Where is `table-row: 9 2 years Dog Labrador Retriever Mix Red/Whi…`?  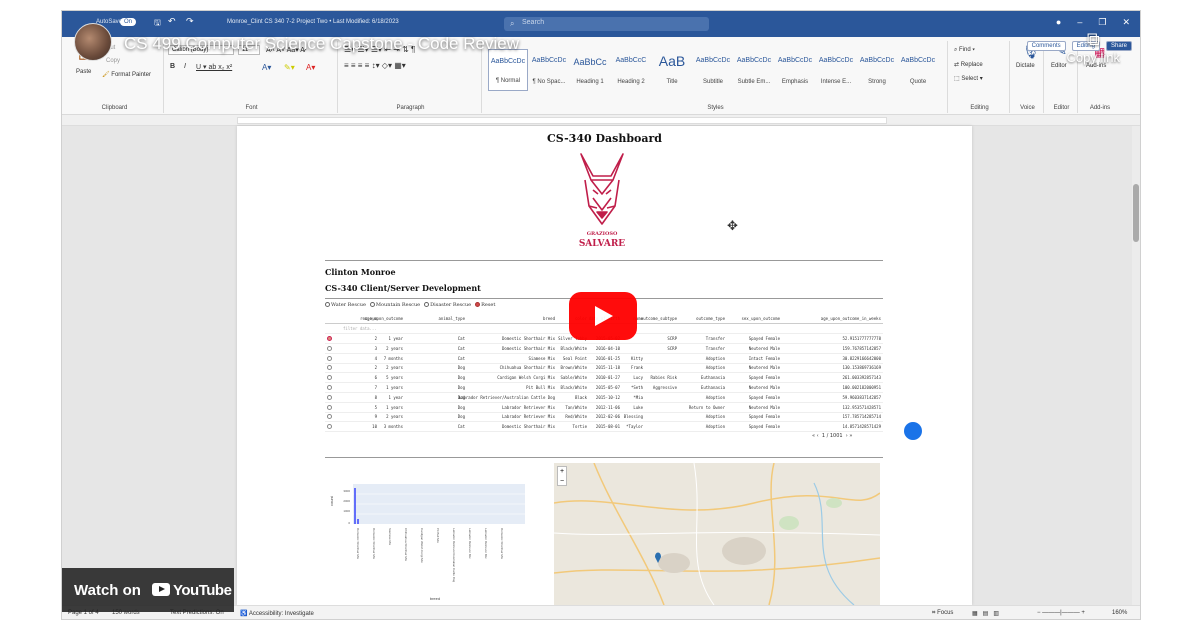
table-row: 9 2 years Dog Labrador Retriever Mix Red/Whi… is located at coordinates (604, 417).